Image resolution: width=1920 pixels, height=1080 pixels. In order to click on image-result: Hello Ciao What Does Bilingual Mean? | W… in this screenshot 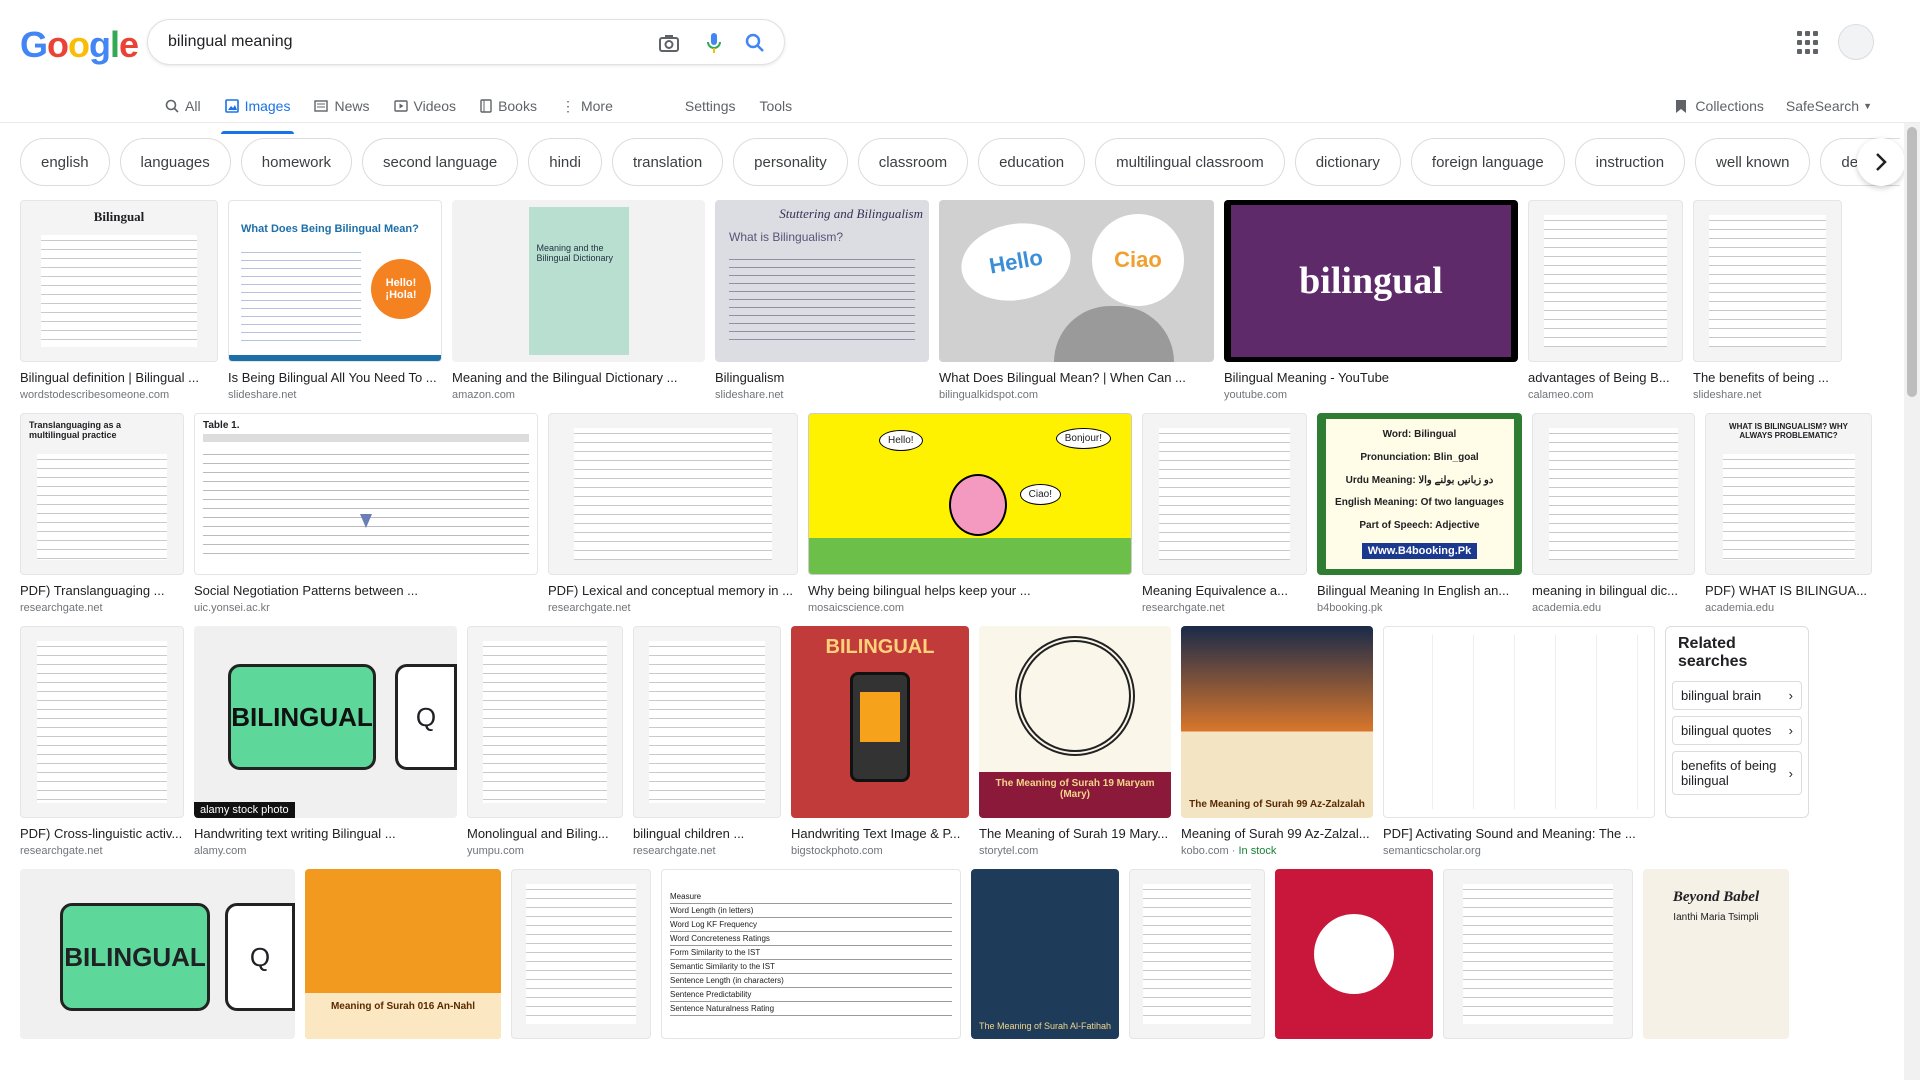, I will do `click(1076, 300)`.